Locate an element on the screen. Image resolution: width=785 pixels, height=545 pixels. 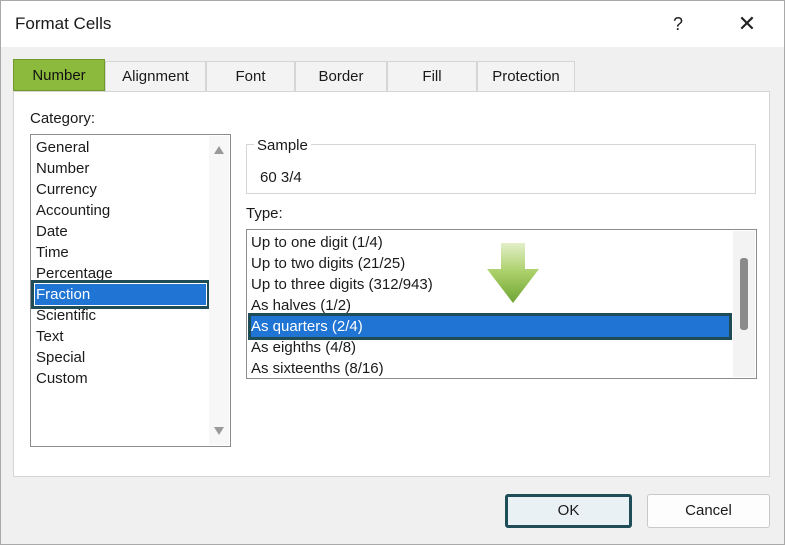
type-label: Type: is located at coordinates (264, 213).